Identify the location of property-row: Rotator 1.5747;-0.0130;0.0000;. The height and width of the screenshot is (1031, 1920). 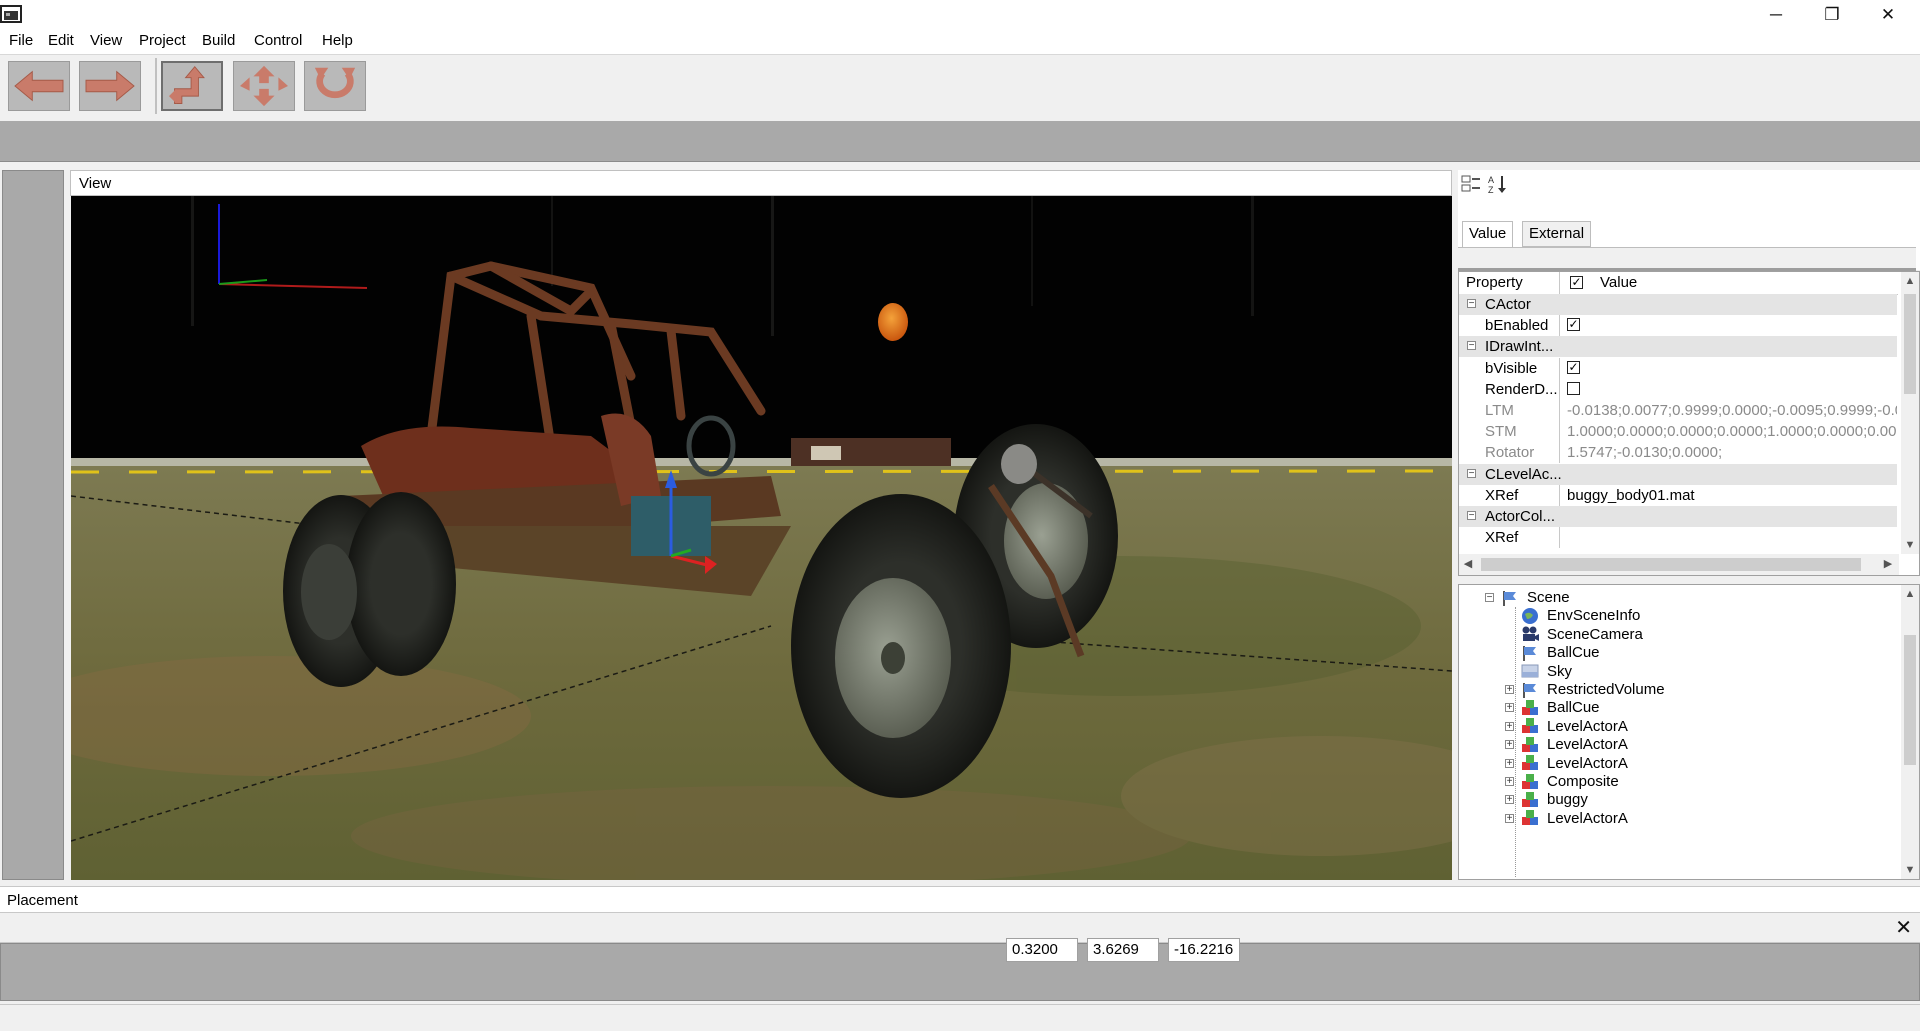
(1678, 453).